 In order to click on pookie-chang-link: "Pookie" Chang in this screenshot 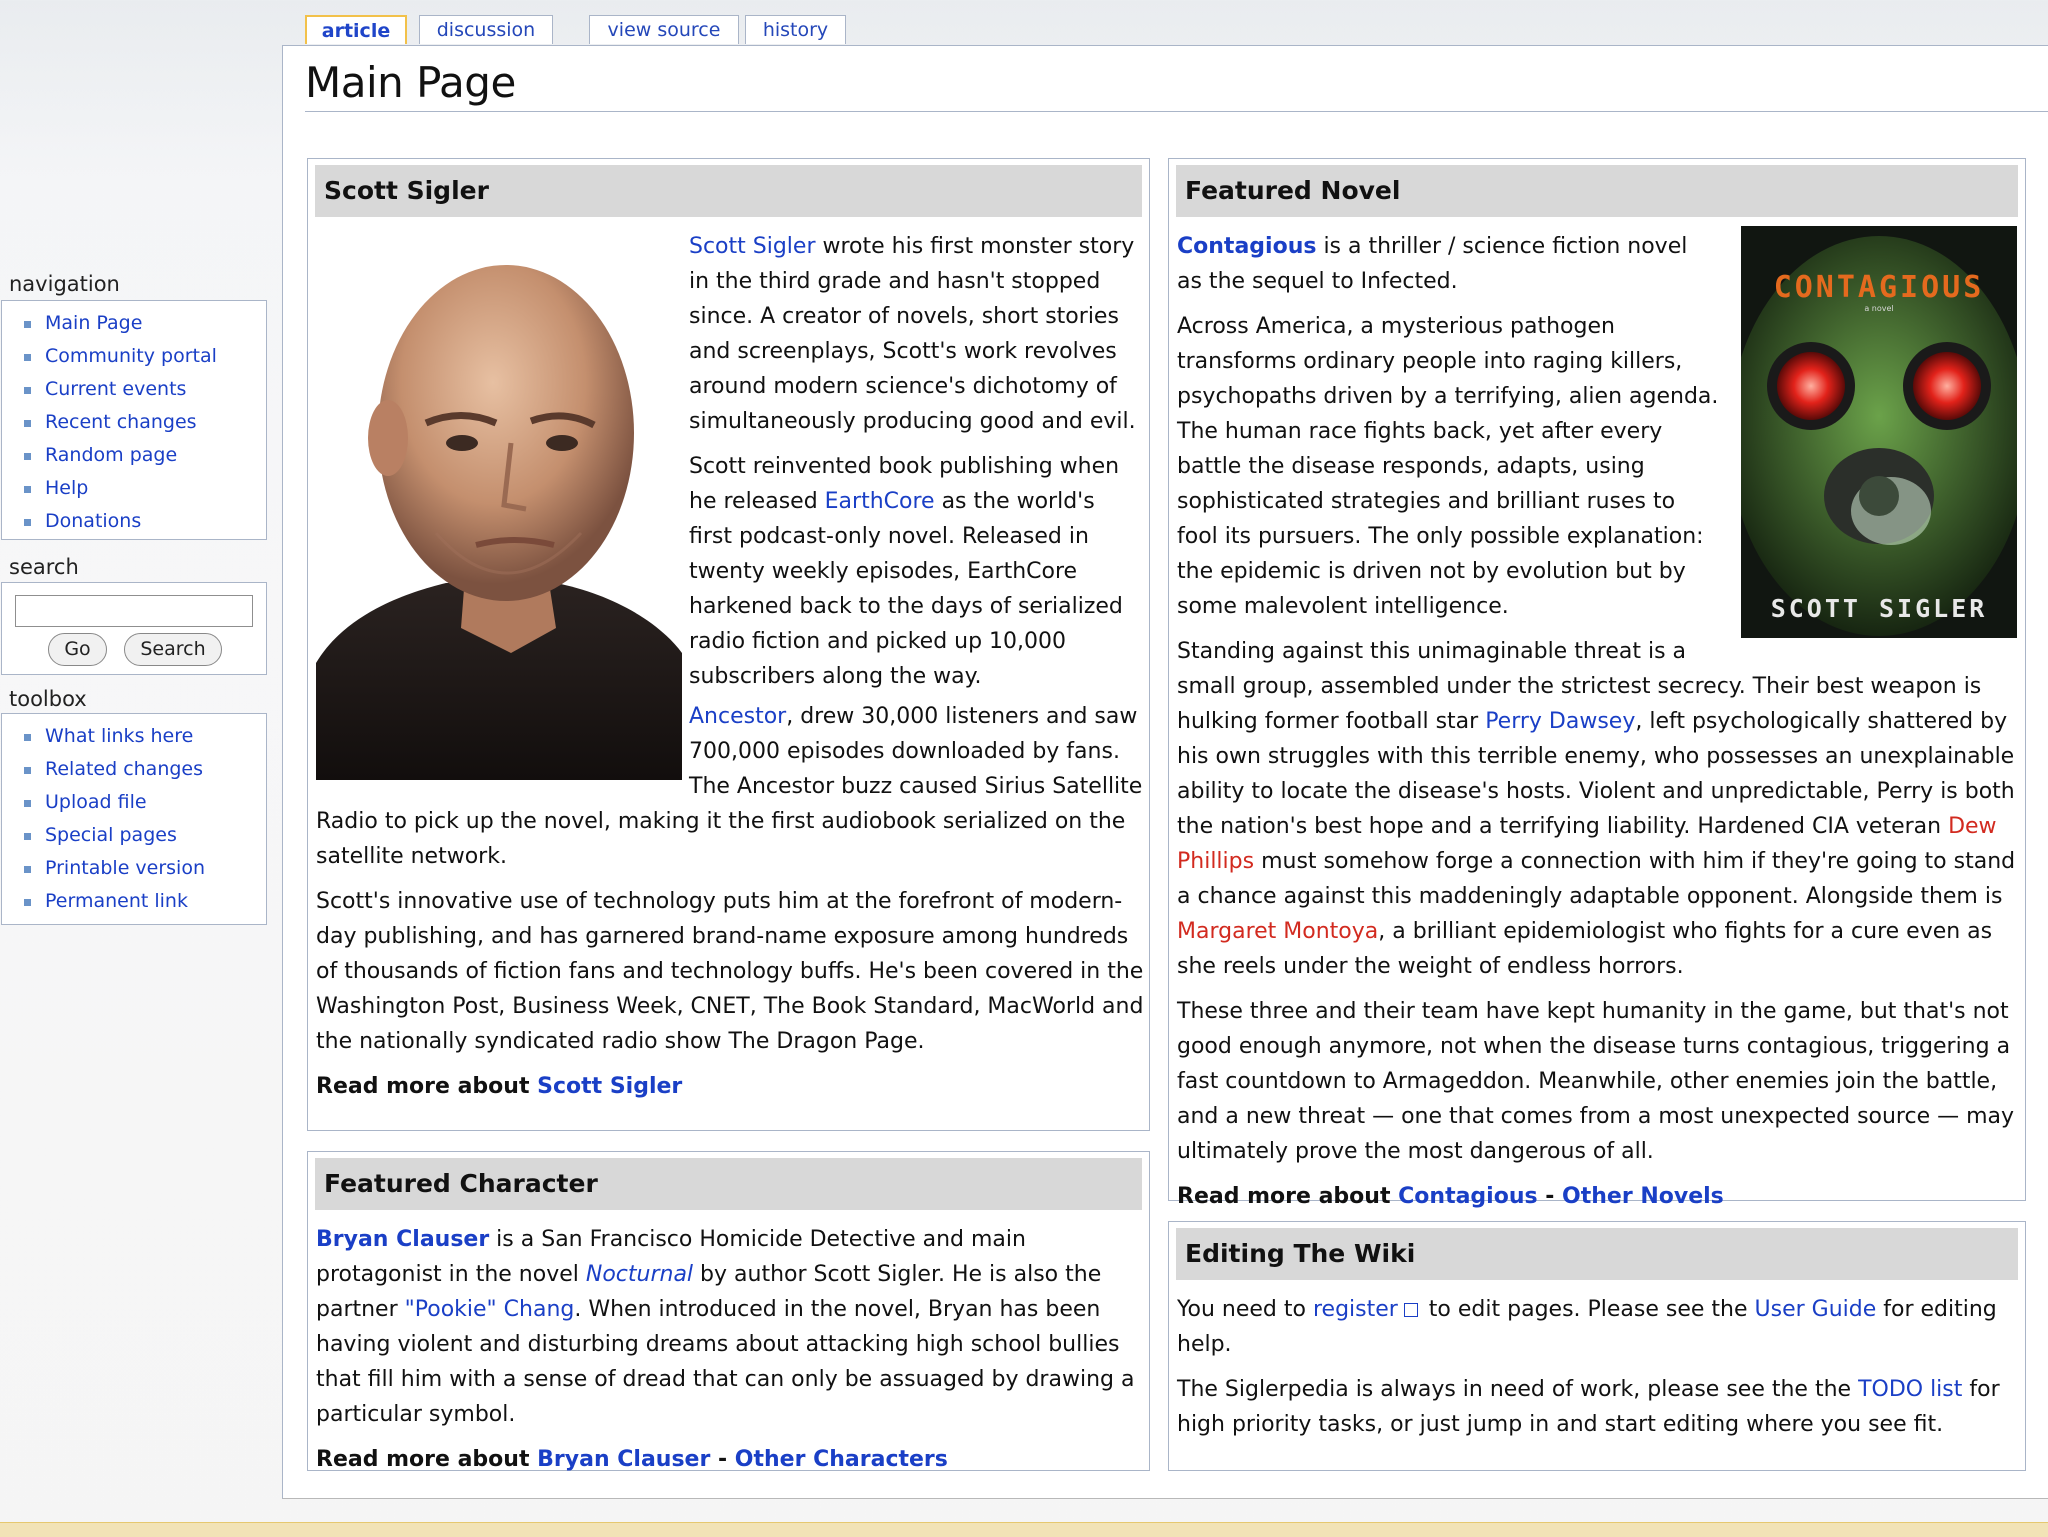, I will do `click(490, 1309)`.